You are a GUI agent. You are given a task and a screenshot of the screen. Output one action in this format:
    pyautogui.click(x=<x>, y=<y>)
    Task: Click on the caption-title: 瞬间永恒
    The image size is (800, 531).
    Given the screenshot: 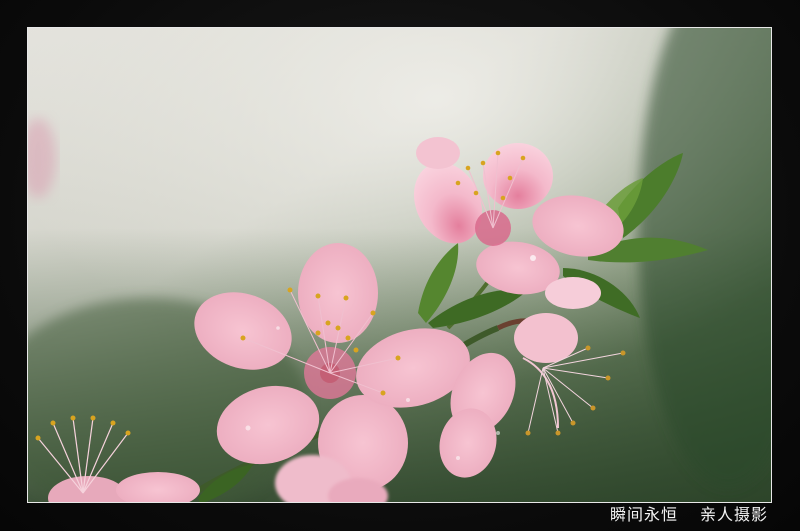 What is the action you would take?
    pyautogui.click(x=643, y=514)
    